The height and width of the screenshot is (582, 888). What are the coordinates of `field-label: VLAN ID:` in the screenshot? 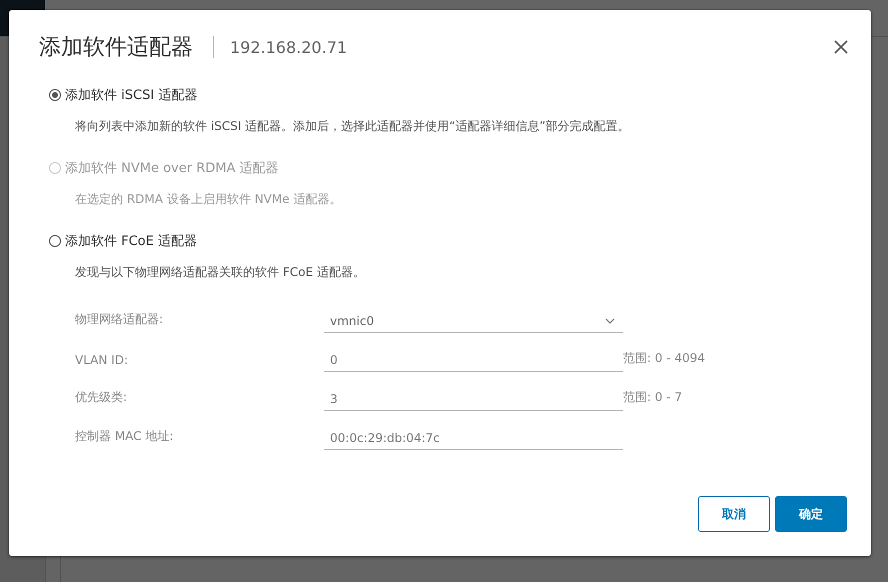 It's located at (102, 361).